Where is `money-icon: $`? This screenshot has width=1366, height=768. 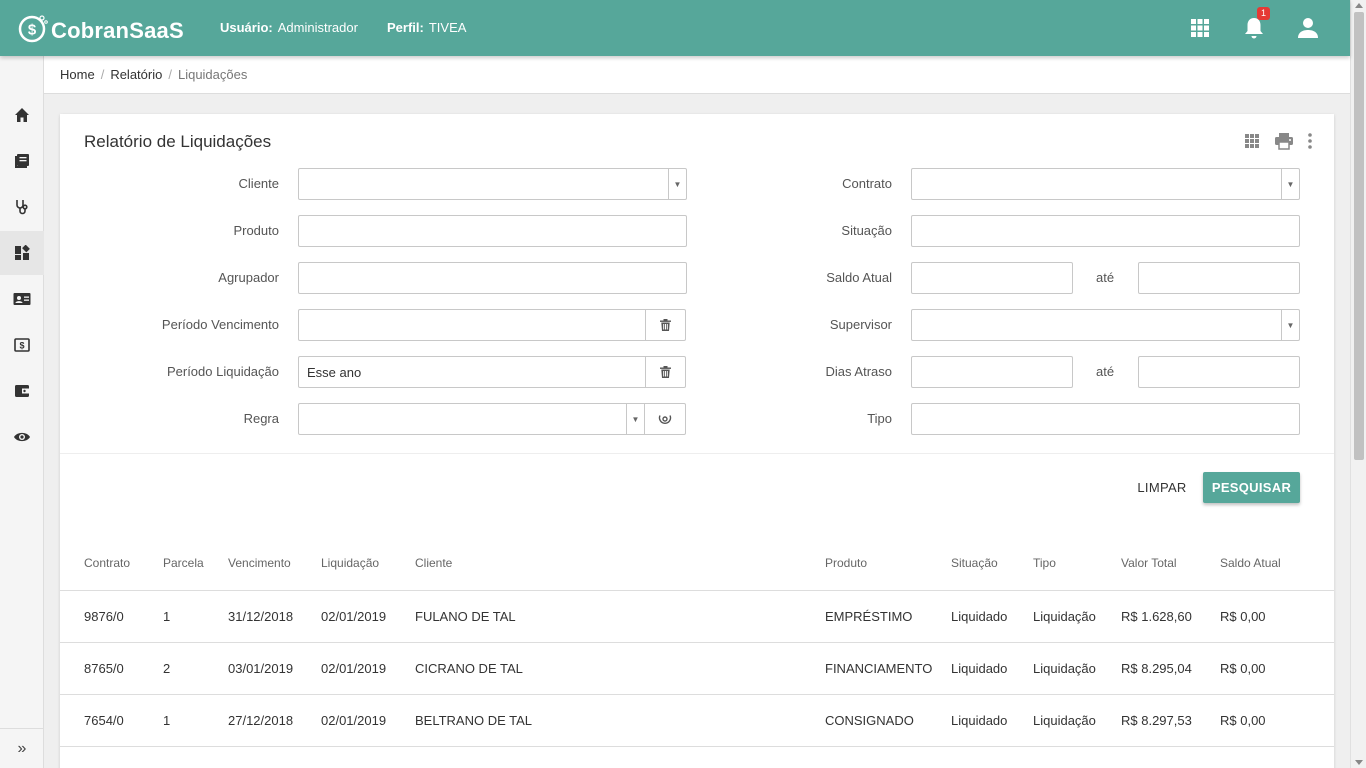
money-icon: $ is located at coordinates (22, 345).